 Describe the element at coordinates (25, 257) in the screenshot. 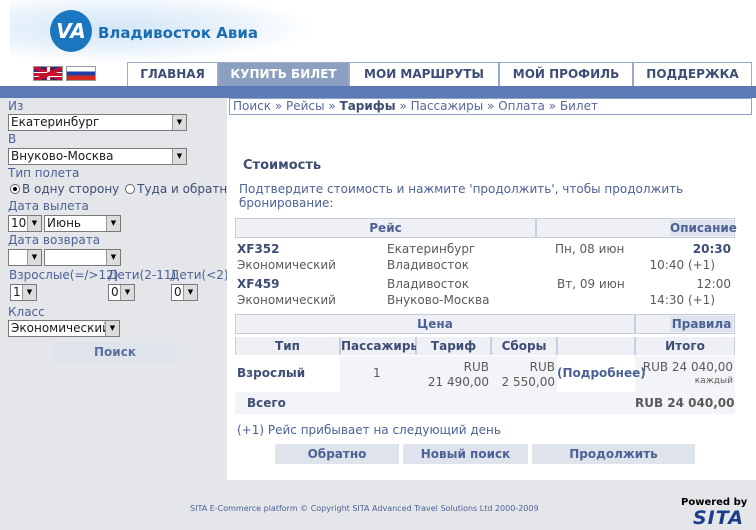

I see `return-day-select: ▼` at that location.